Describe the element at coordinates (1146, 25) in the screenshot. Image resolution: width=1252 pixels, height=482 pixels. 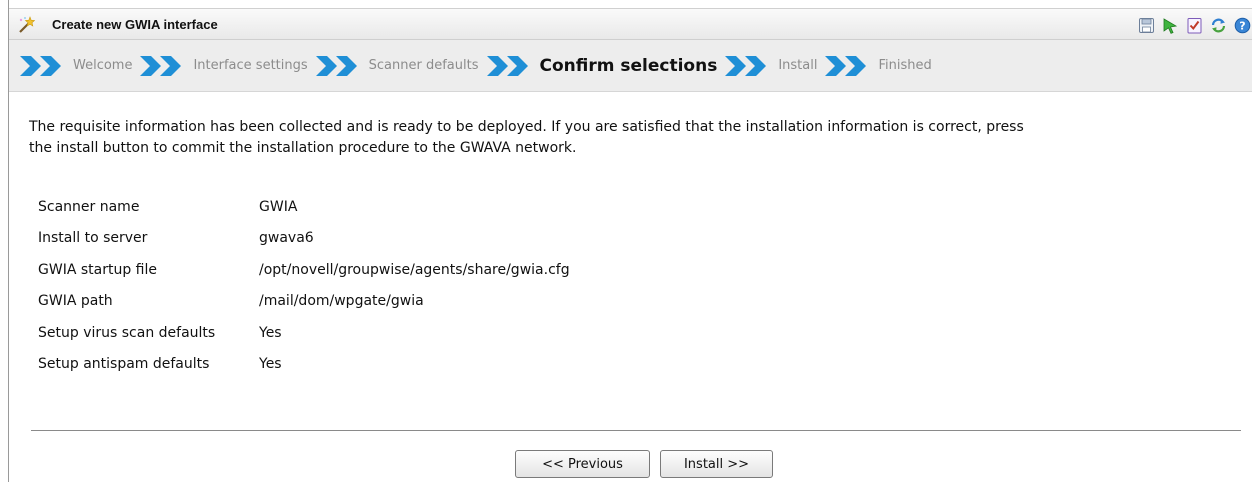
I see `save-icon` at that location.